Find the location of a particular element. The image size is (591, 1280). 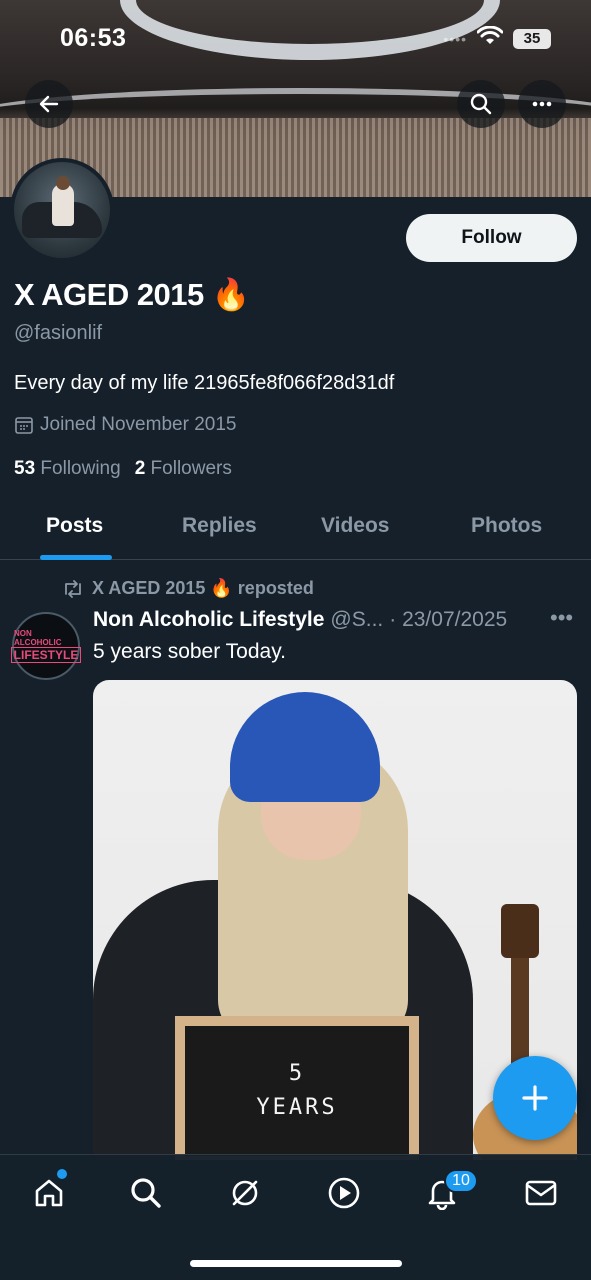

status-time: 06:53 is located at coordinates (93, 38).